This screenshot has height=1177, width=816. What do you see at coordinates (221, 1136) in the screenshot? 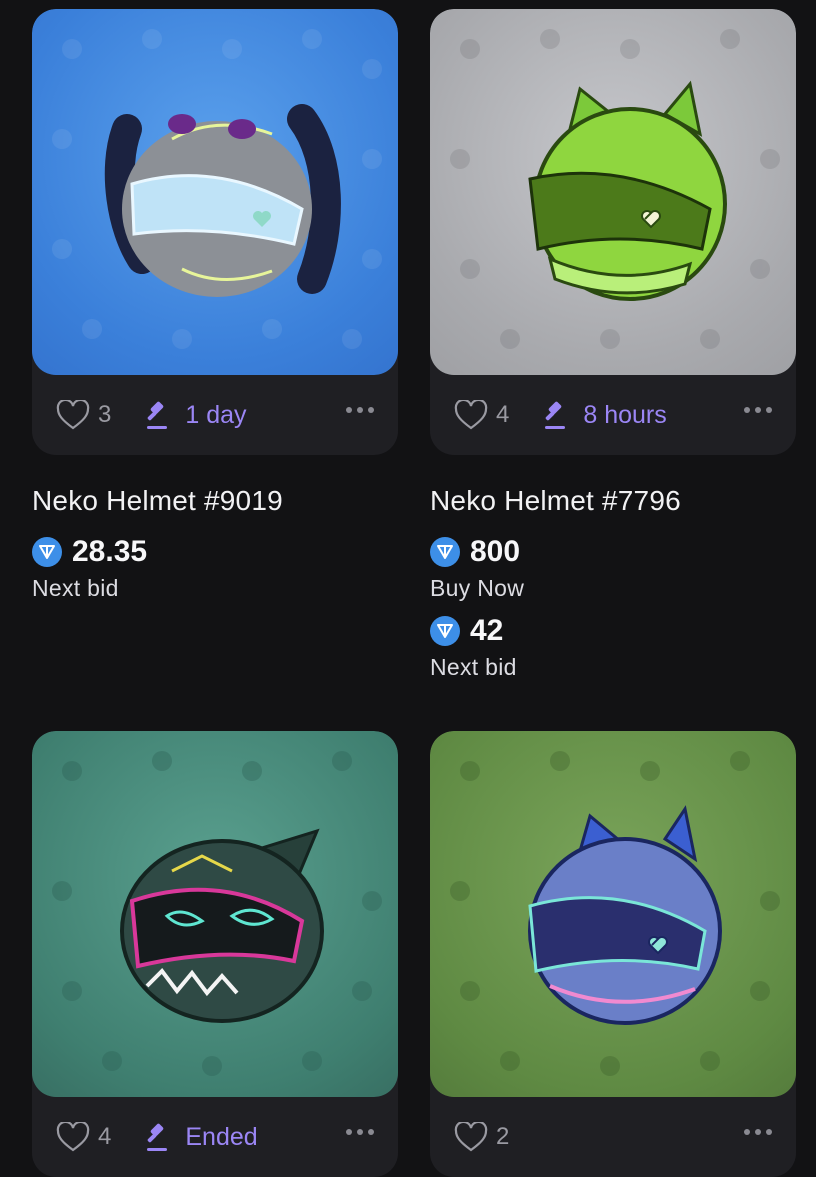
I see `time-remaining: Ended` at bounding box center [221, 1136].